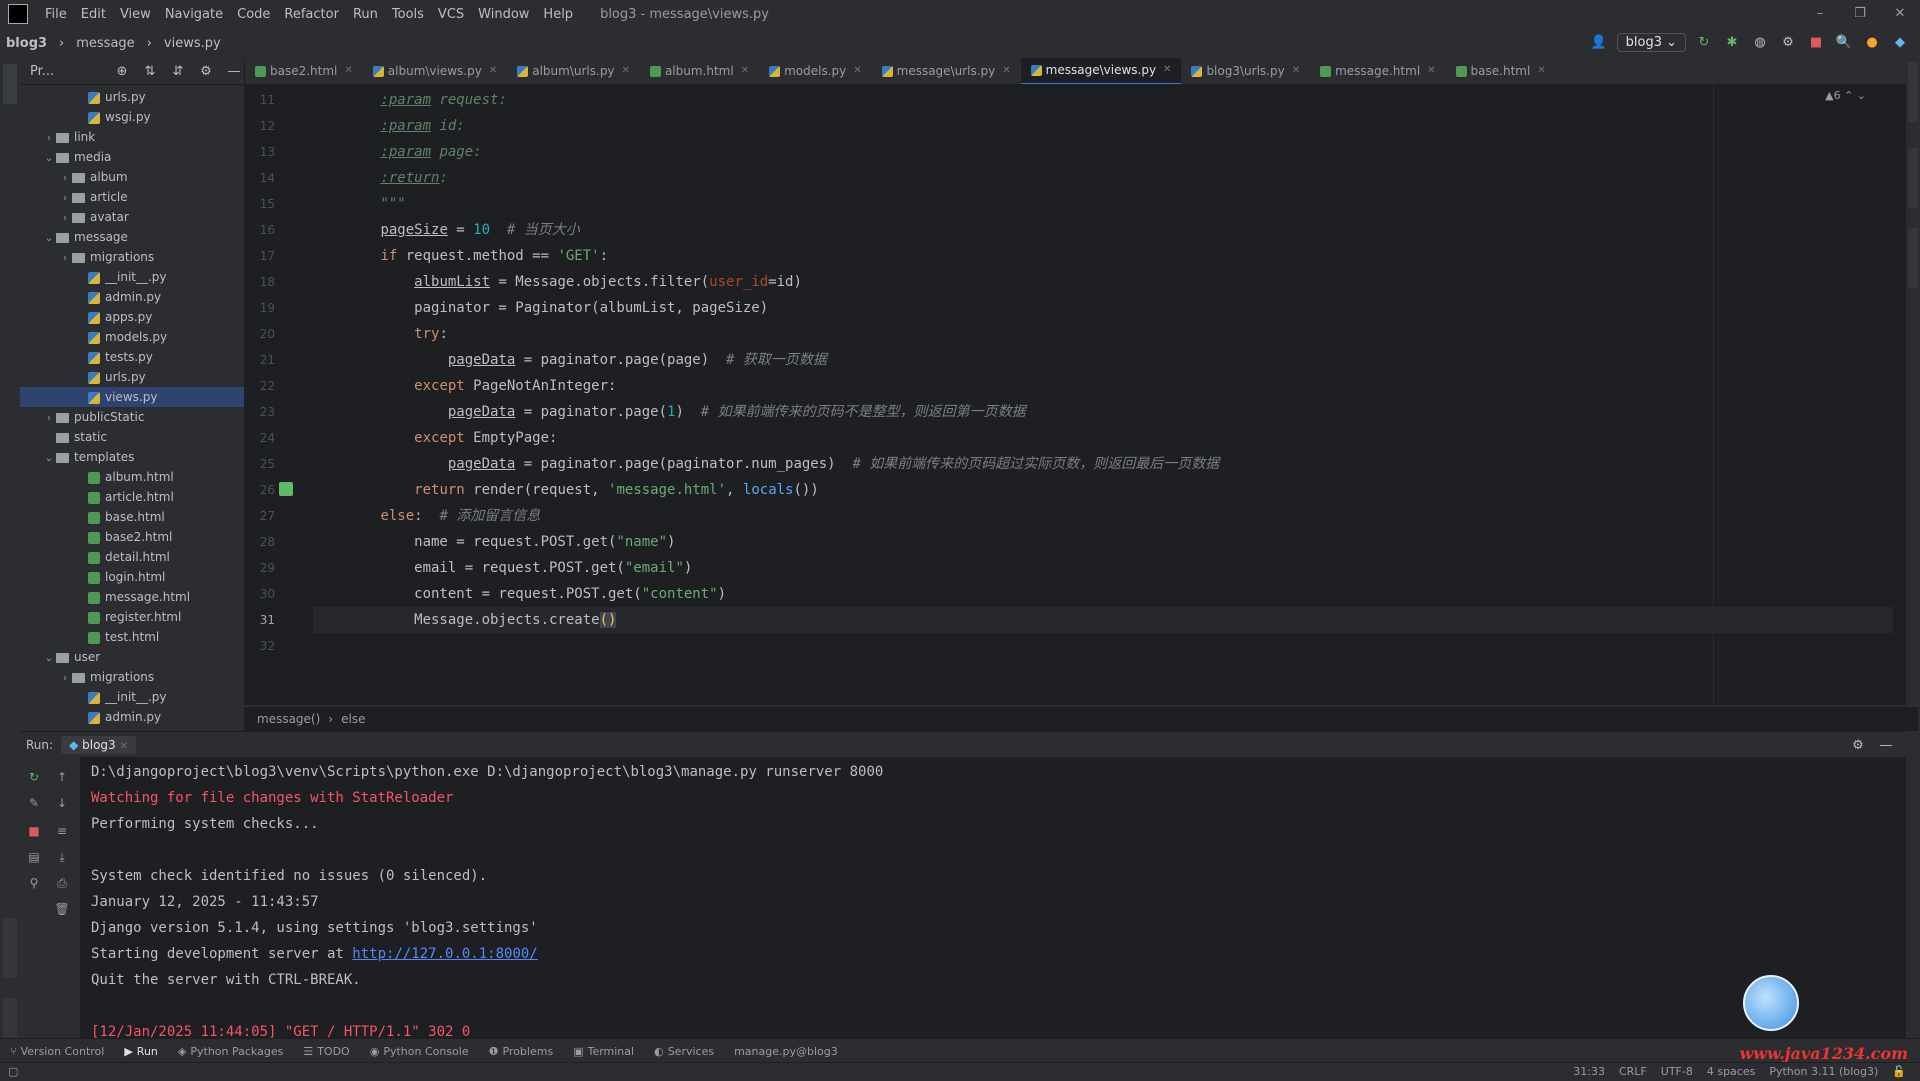 Image resolution: width=1920 pixels, height=1081 pixels. Describe the element at coordinates (1858, 745) in the screenshot. I see `run-settings-gear-icon: ⚙` at that location.